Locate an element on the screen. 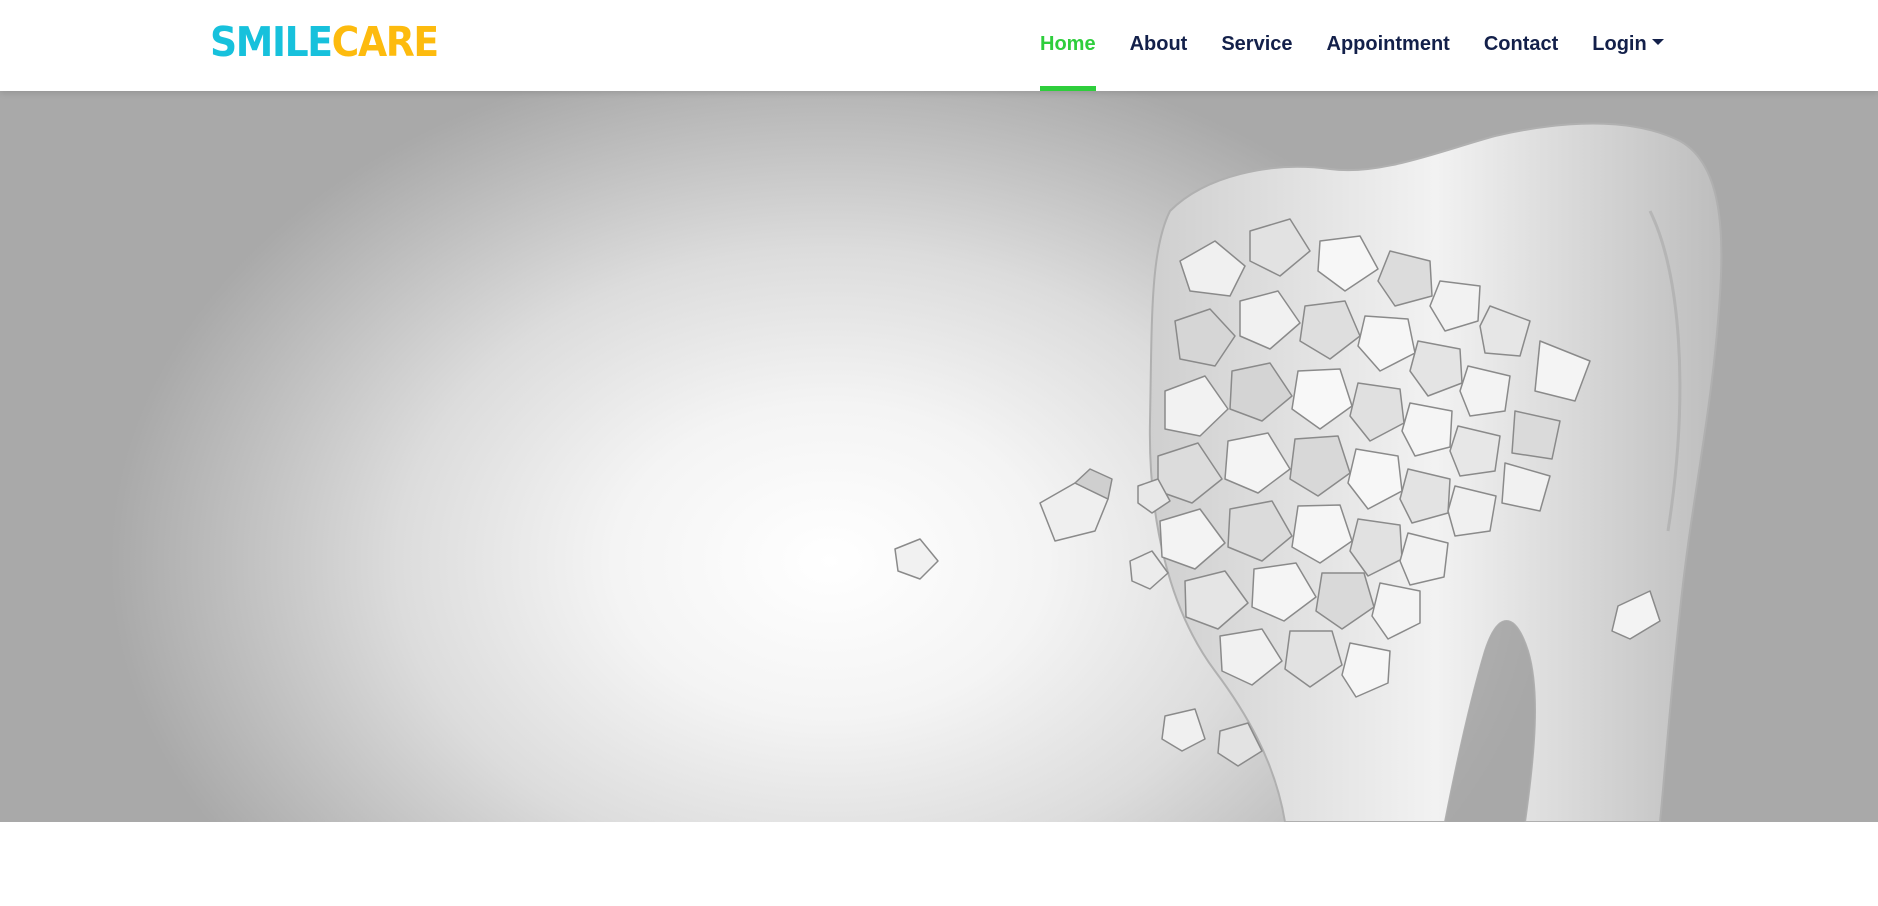 The width and height of the screenshot is (1878, 906). brand-logo-part2: CARE is located at coordinates (385, 42).